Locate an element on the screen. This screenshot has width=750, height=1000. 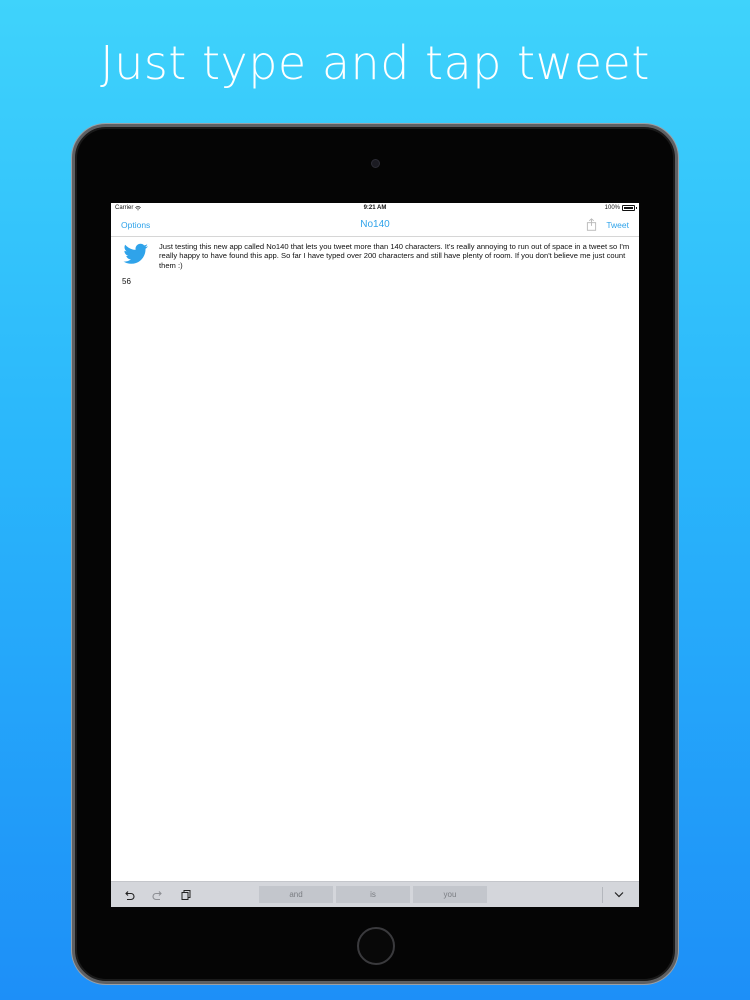
battery-icon is located at coordinates (629, 208).